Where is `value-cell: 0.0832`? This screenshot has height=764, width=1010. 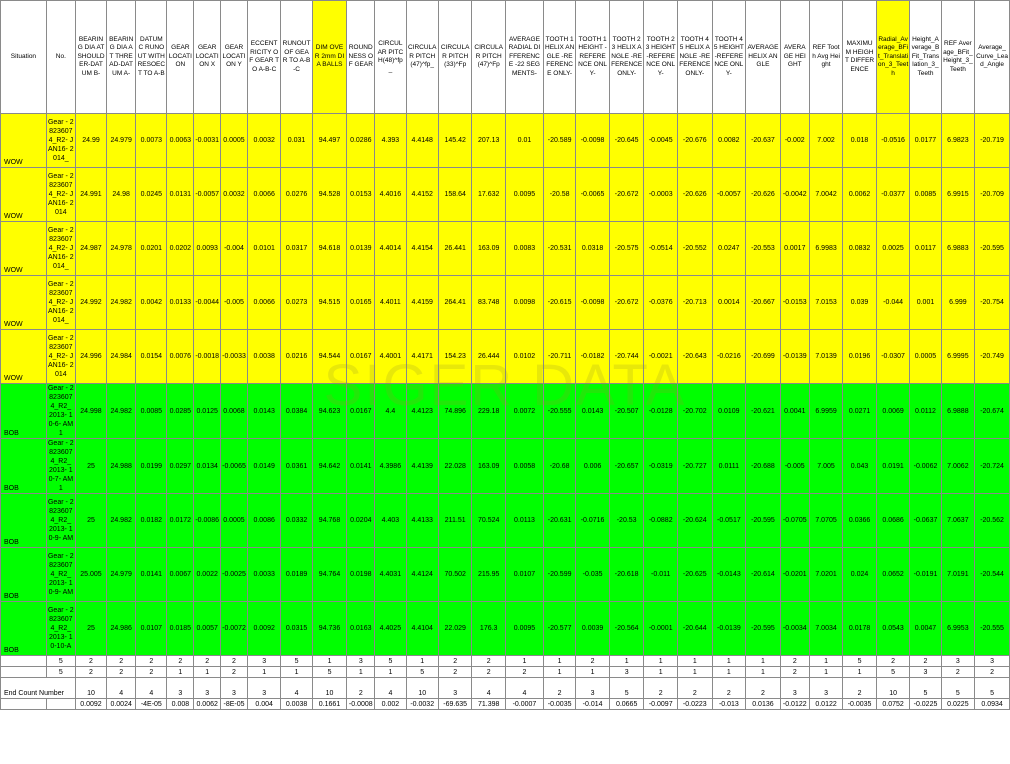
value-cell: 0.0832 is located at coordinates (859, 248).